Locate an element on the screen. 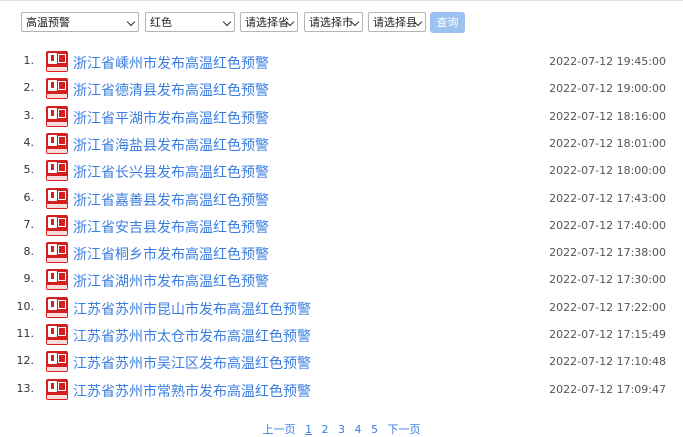  warning-time: 2022-07-12 17:15:49 is located at coordinates (607, 334).